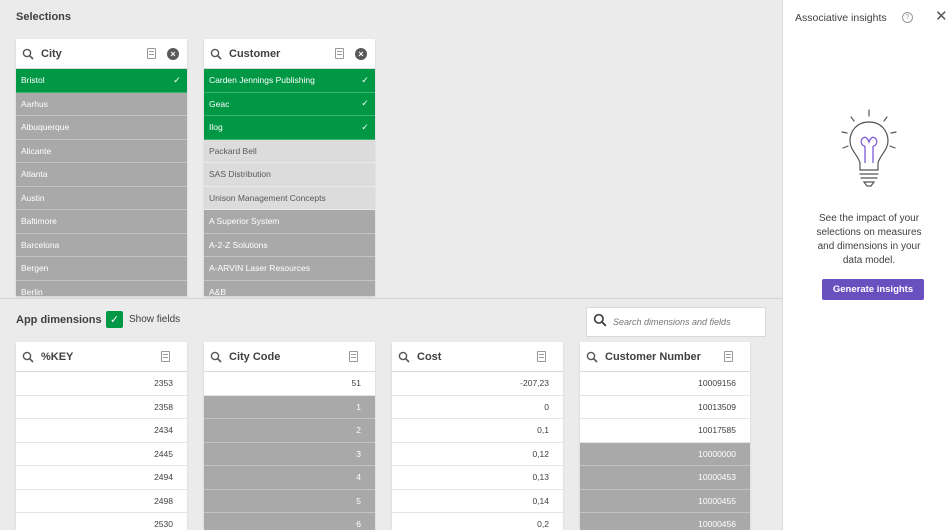  What do you see at coordinates (101, 384) in the screenshot?
I see `list-item: 2353` at bounding box center [101, 384].